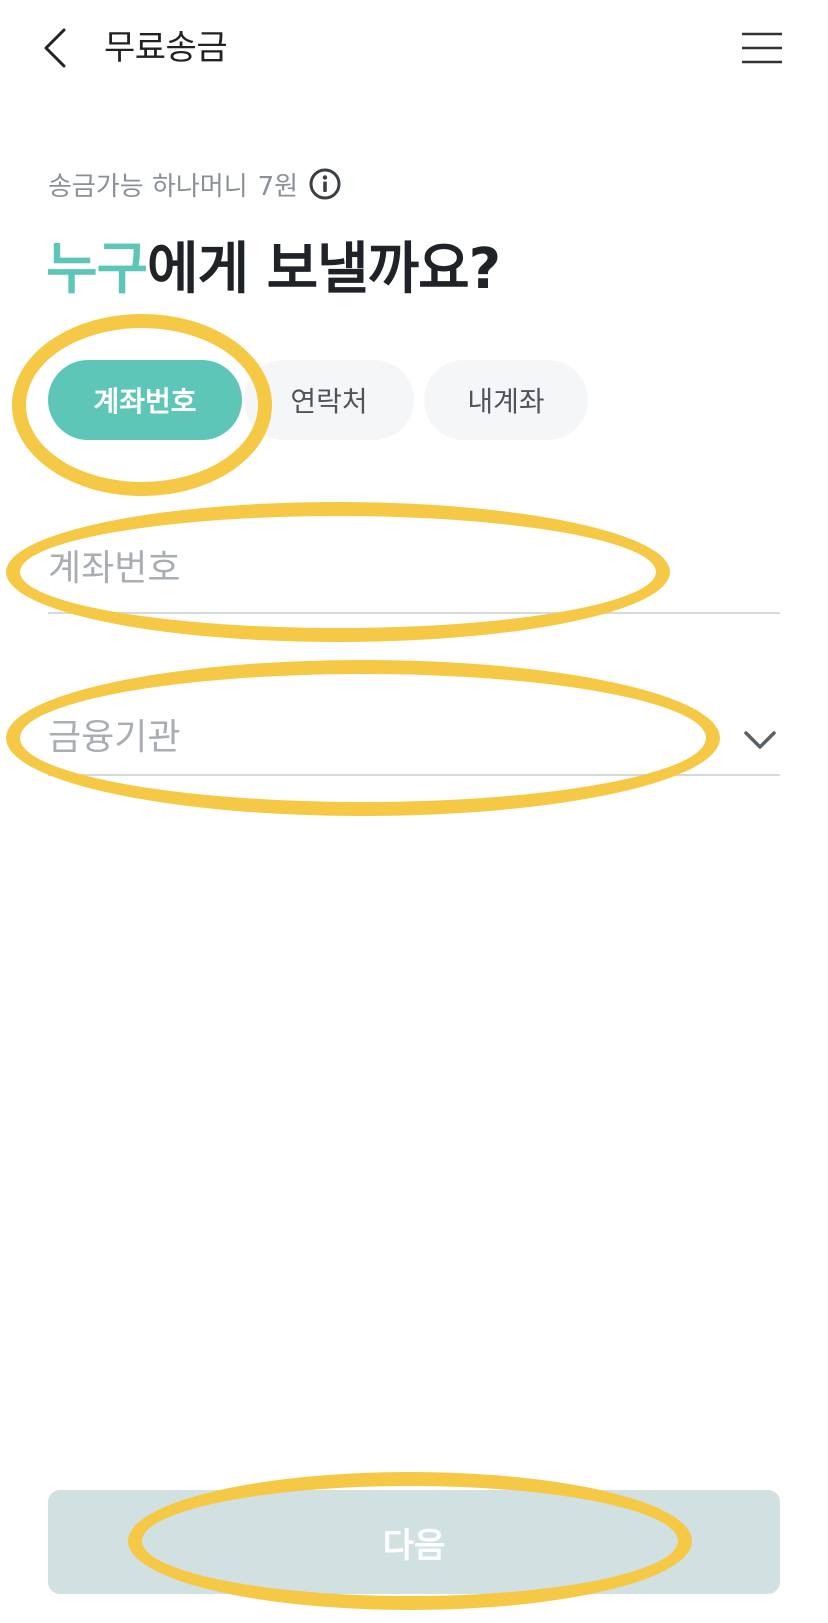  What do you see at coordinates (97, 269) in the screenshot?
I see `question-accent: 누구` at bounding box center [97, 269].